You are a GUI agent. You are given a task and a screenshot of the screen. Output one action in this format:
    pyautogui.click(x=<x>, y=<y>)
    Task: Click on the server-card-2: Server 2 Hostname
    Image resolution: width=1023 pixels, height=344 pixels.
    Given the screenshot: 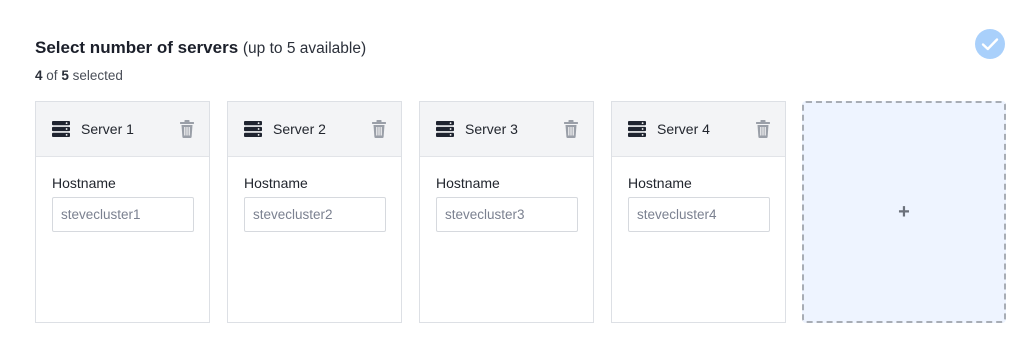 What is the action you would take?
    pyautogui.click(x=314, y=212)
    